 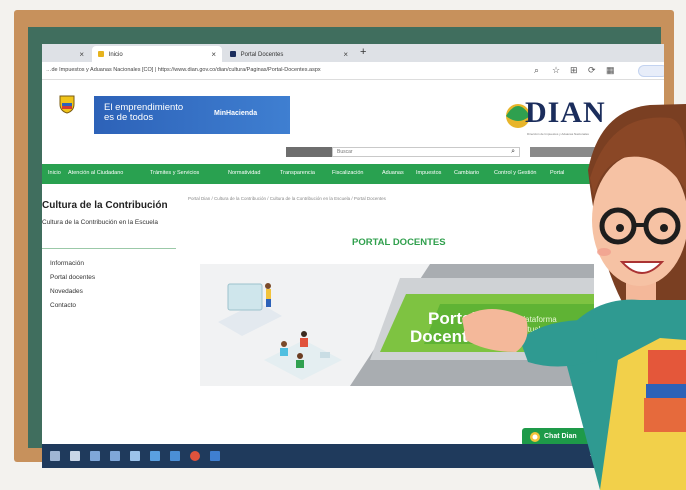 What do you see at coordinates (529, 329) in the screenshot?
I see `banner-text-virtual: Virtual` at bounding box center [529, 329].